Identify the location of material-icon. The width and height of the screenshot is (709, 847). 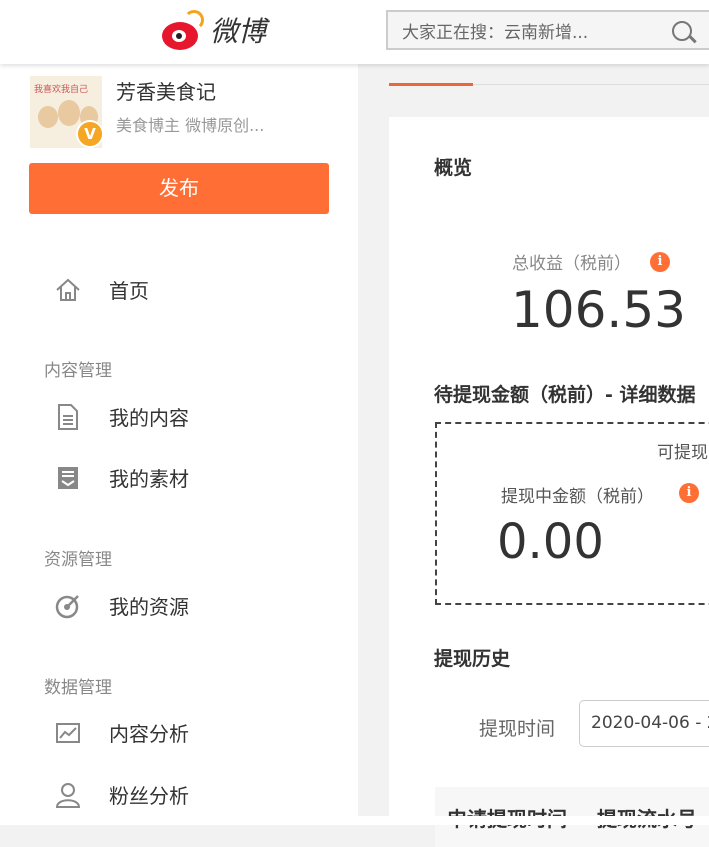
(68, 477).